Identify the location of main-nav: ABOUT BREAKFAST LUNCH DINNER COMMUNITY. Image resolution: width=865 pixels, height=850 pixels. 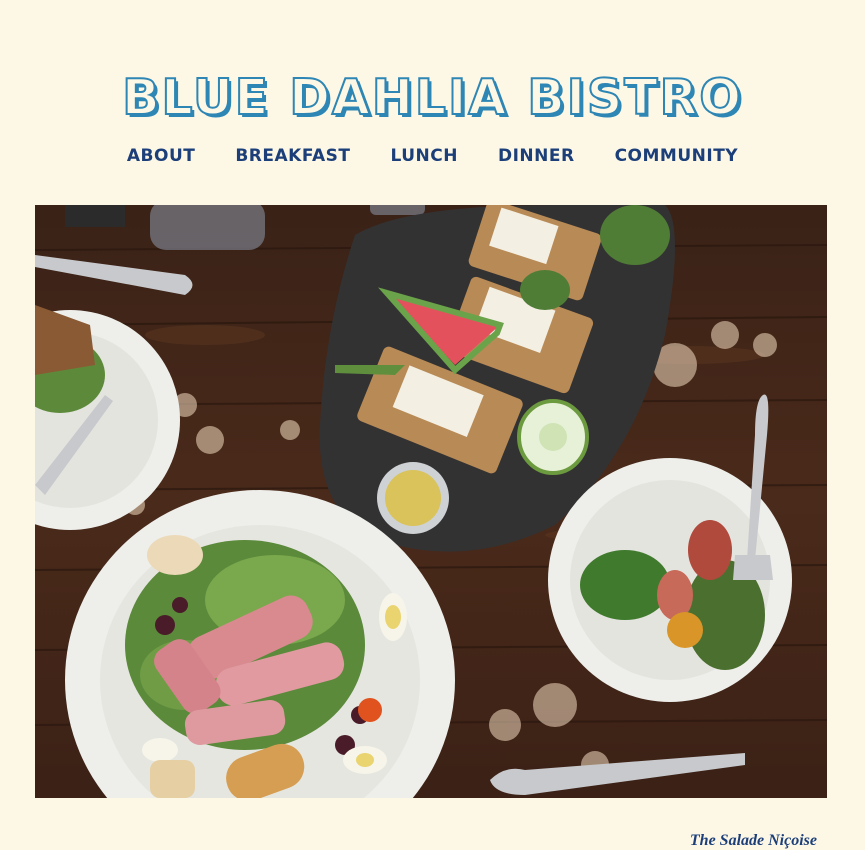
(432, 156).